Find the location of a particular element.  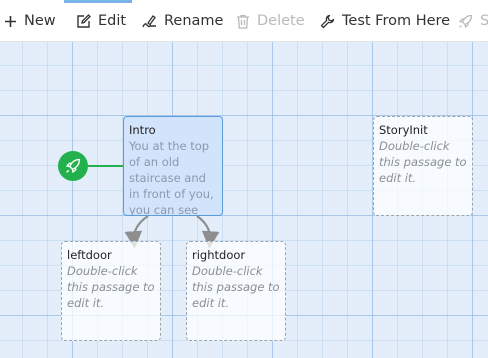

rename-button: Rename is located at coordinates (182, 21).